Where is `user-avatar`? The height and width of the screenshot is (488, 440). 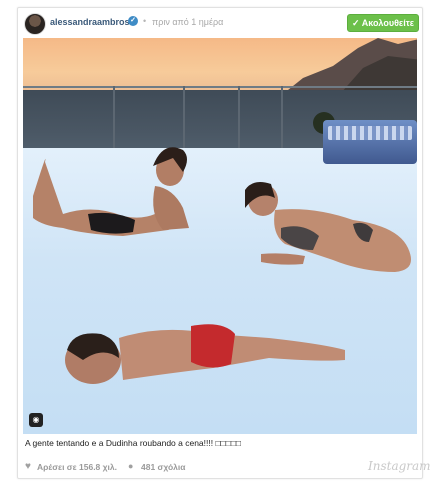
user-avatar is located at coordinates (35, 24).